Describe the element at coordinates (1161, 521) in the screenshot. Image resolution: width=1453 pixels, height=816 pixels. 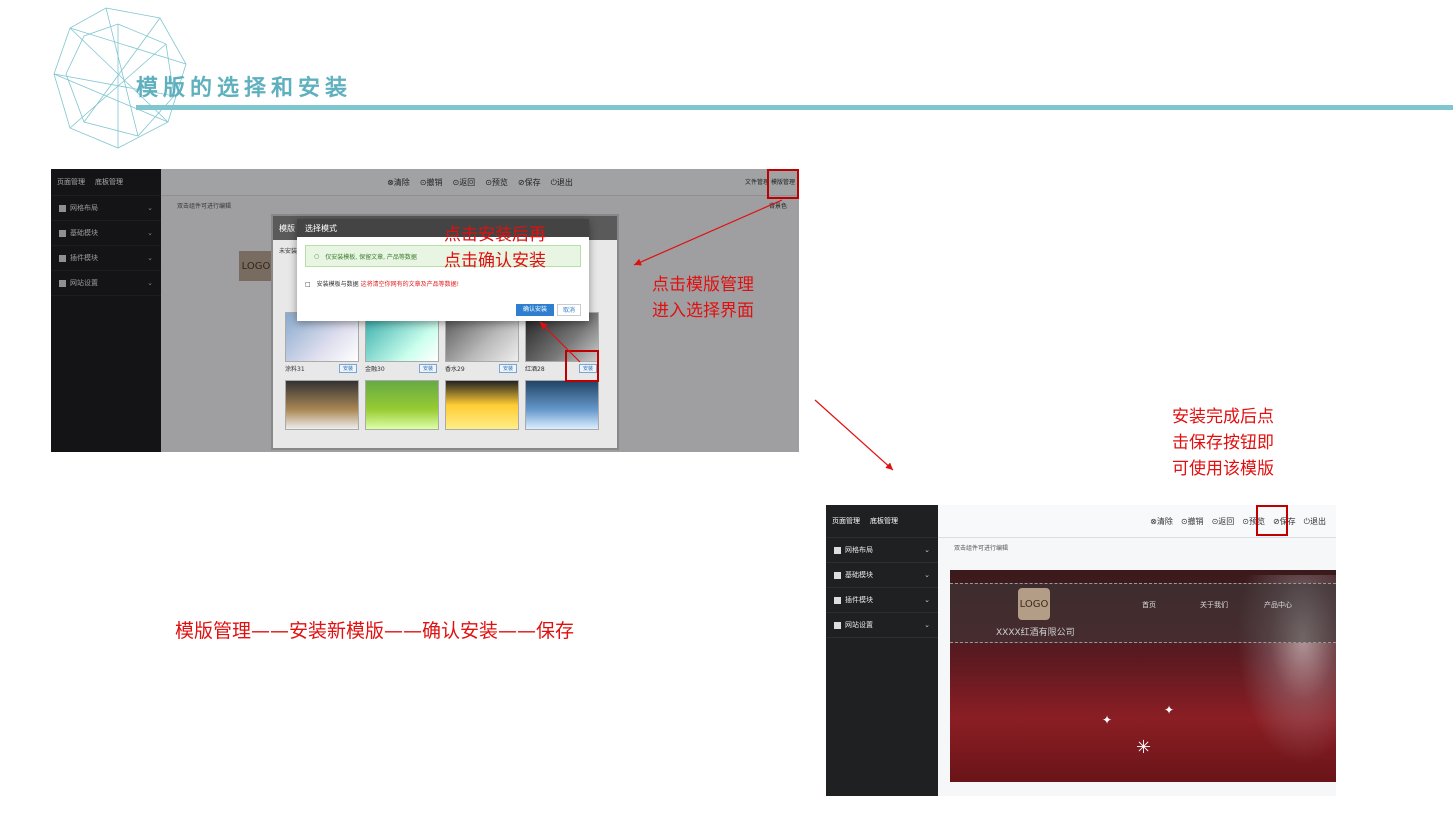
I see `clear-button: ⊗清除` at that location.